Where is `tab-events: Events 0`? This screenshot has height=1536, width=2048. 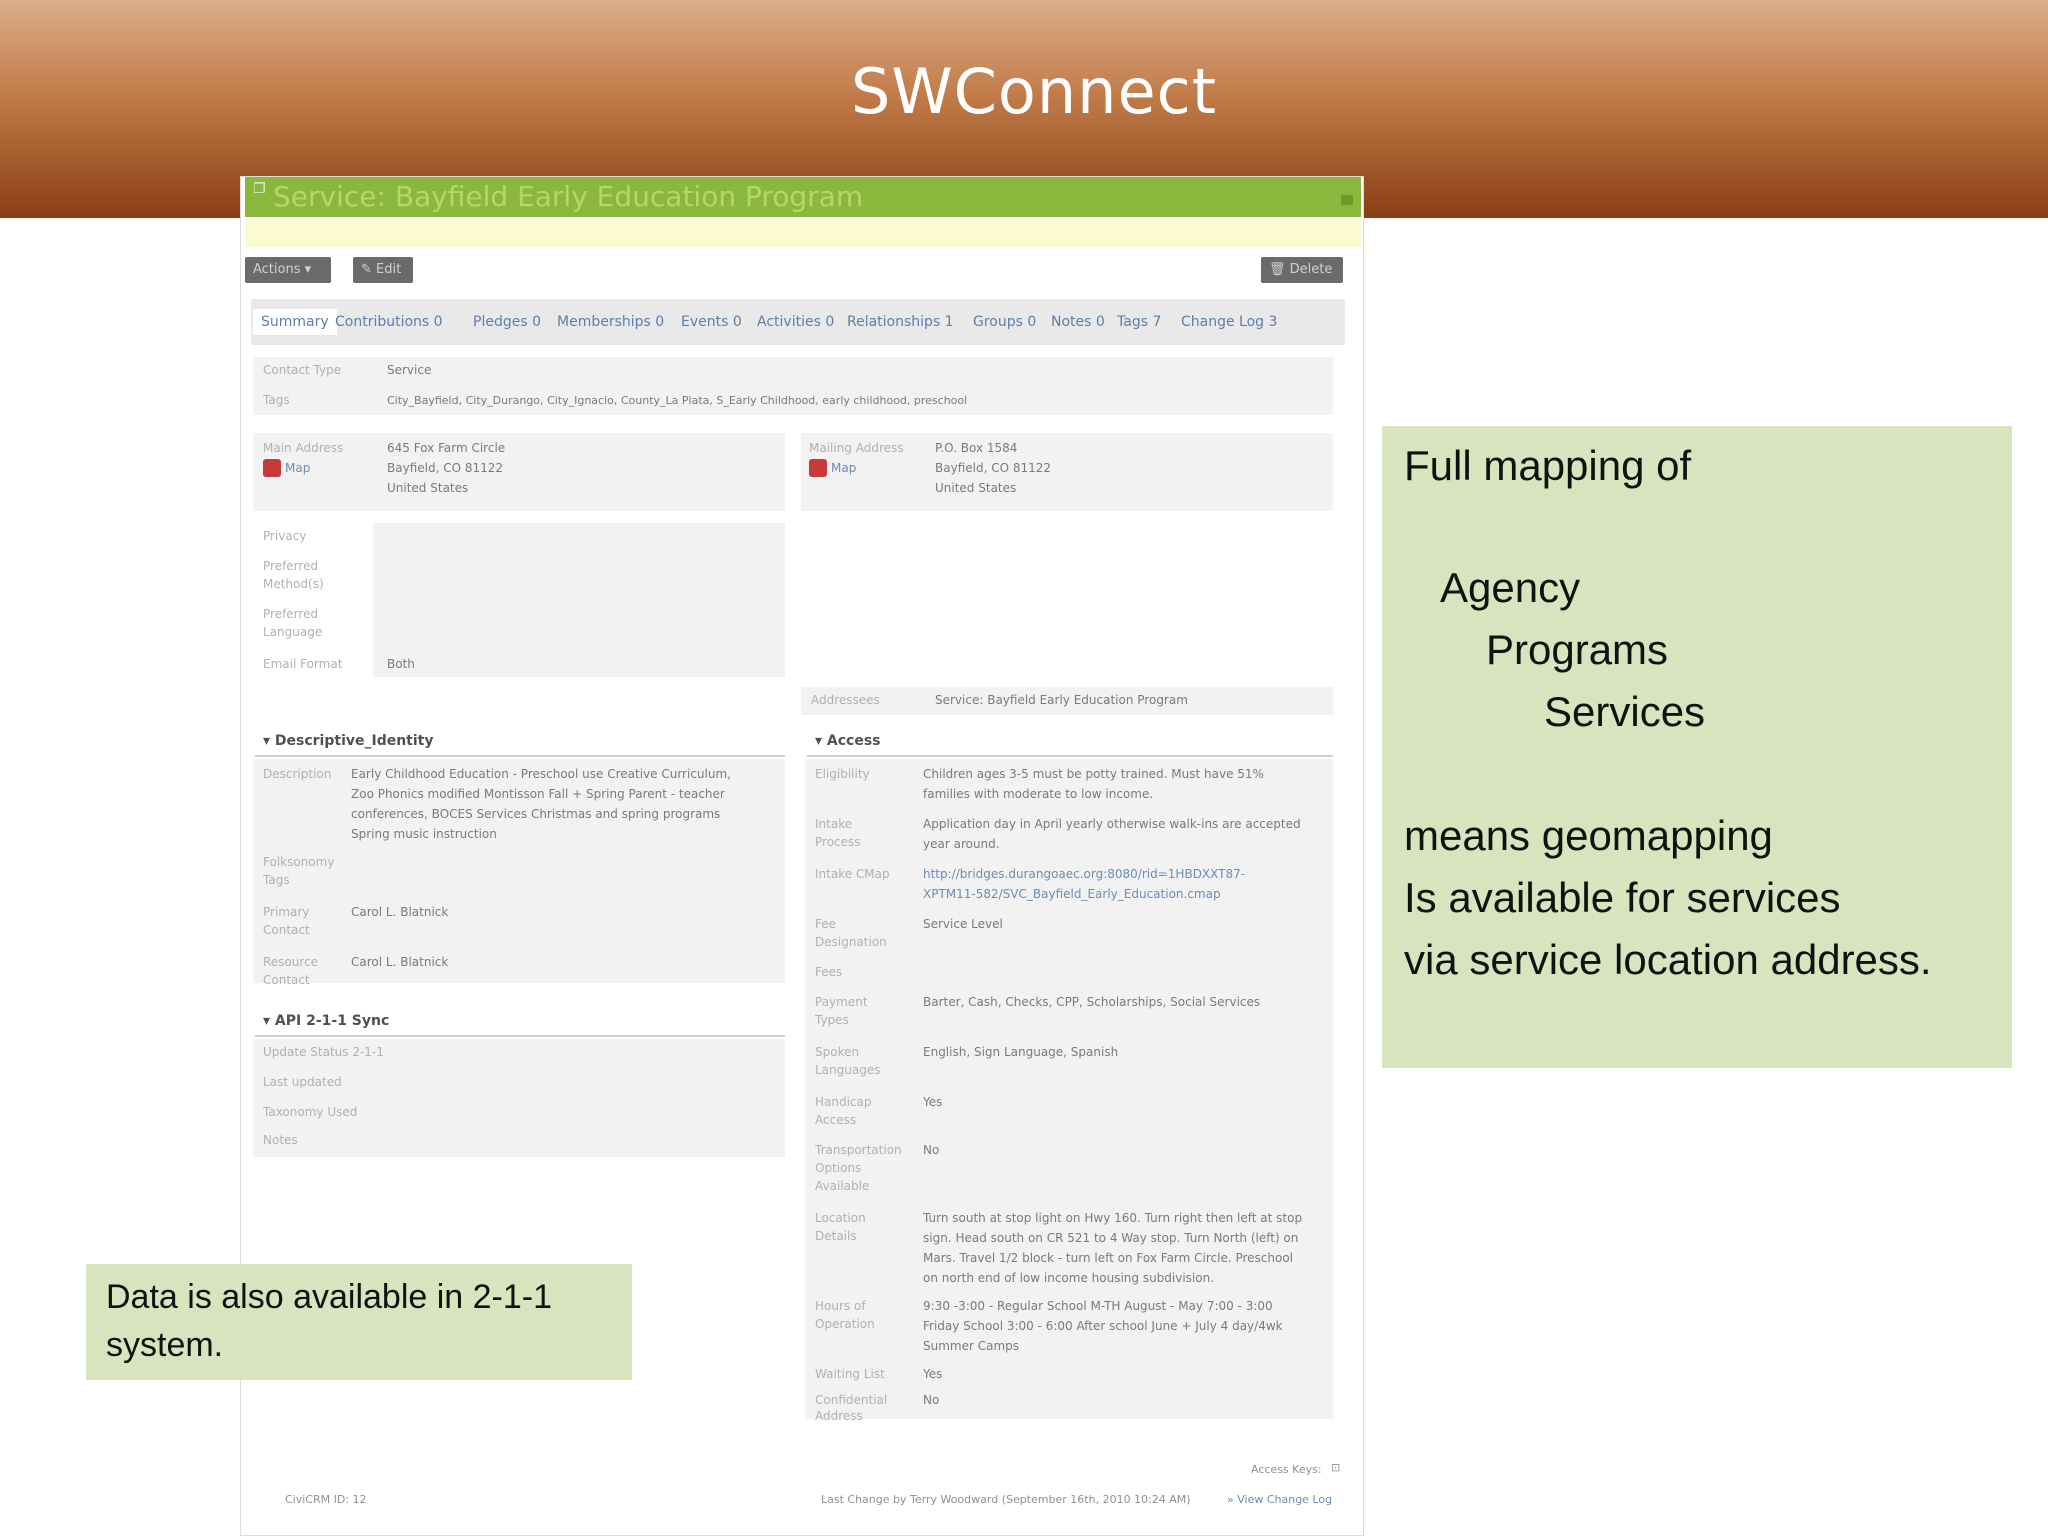
tab-events: Events 0 is located at coordinates (711, 322).